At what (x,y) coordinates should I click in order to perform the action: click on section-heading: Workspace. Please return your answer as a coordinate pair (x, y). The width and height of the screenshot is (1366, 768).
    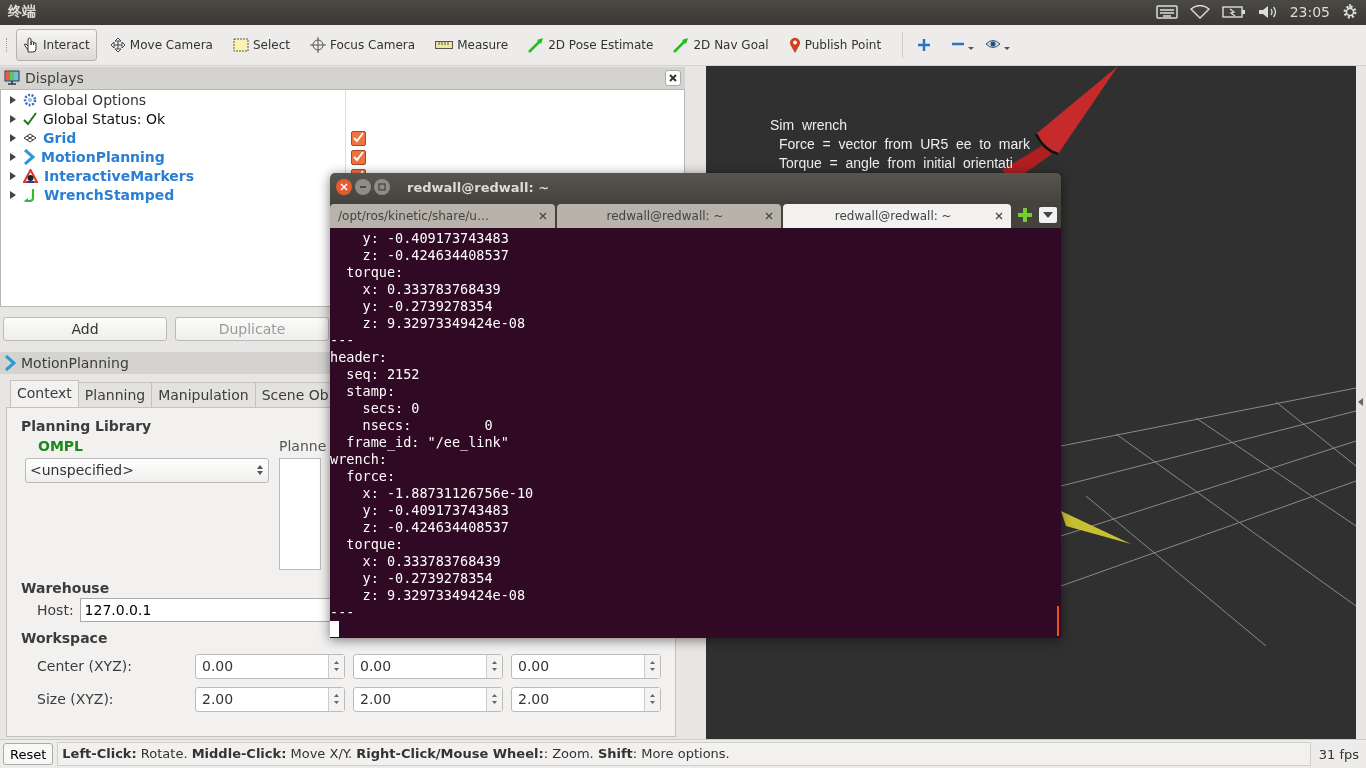
    Looking at the image, I should click on (64, 637).